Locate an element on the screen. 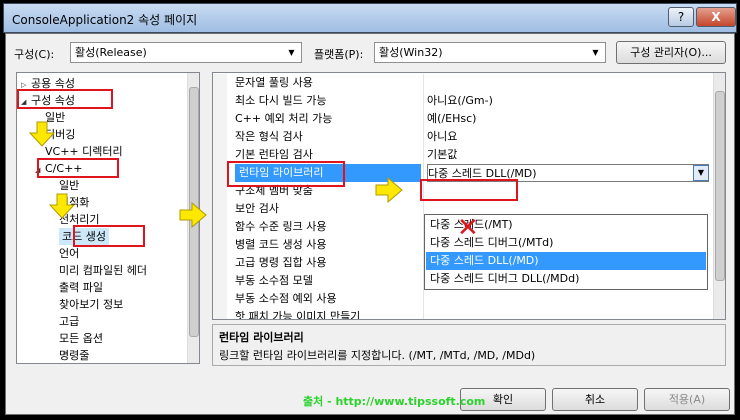 The height and width of the screenshot is (420, 740). tree-item-label: 언어 is located at coordinates (69, 253).